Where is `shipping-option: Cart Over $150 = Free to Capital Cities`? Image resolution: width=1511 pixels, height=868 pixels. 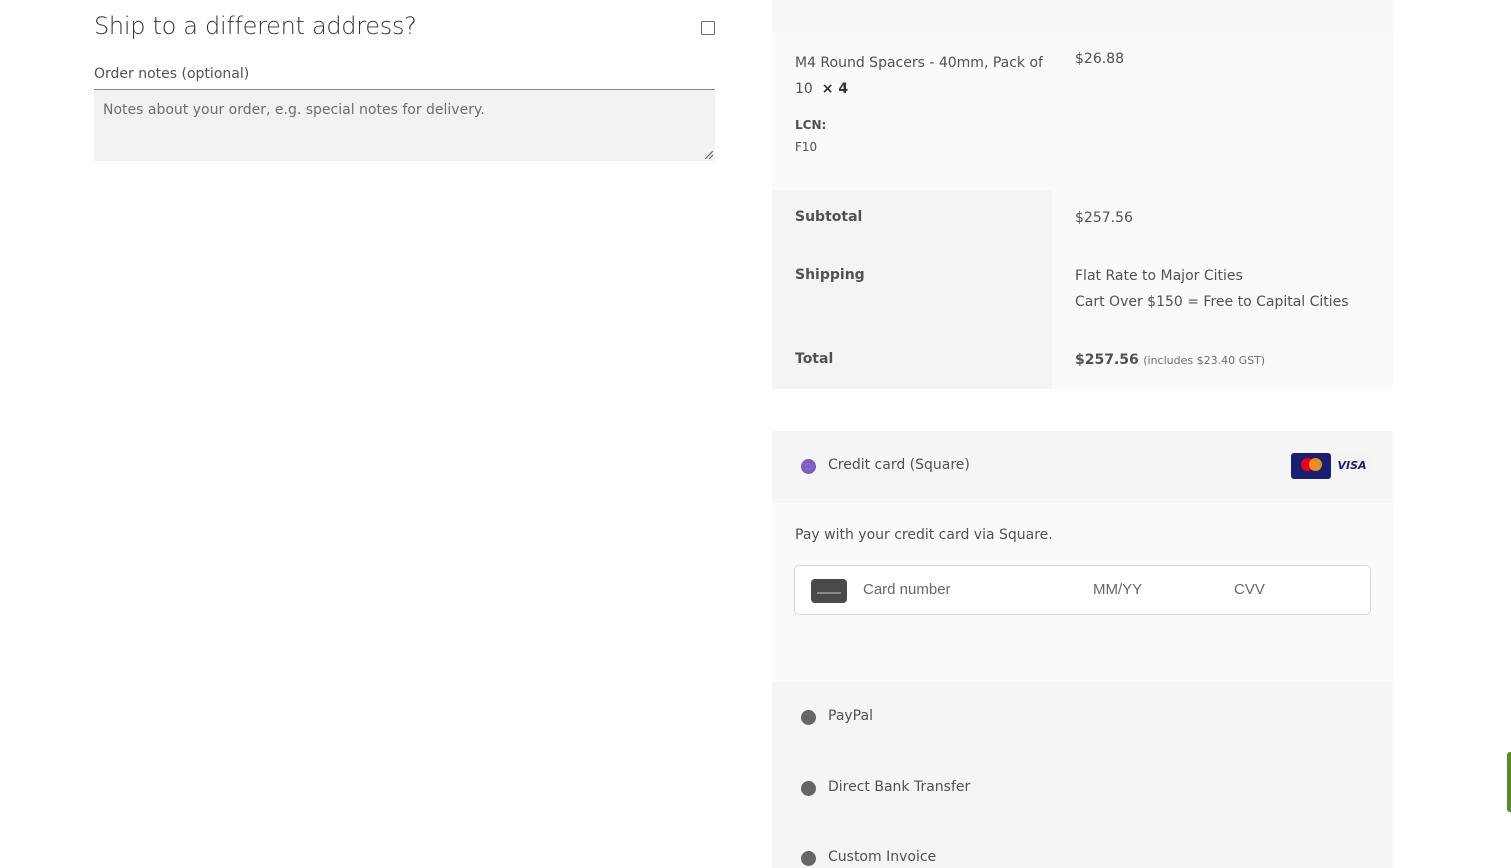
shipping-option: Cart Over $150 = Free to Capital Cities is located at coordinates (1212, 302).